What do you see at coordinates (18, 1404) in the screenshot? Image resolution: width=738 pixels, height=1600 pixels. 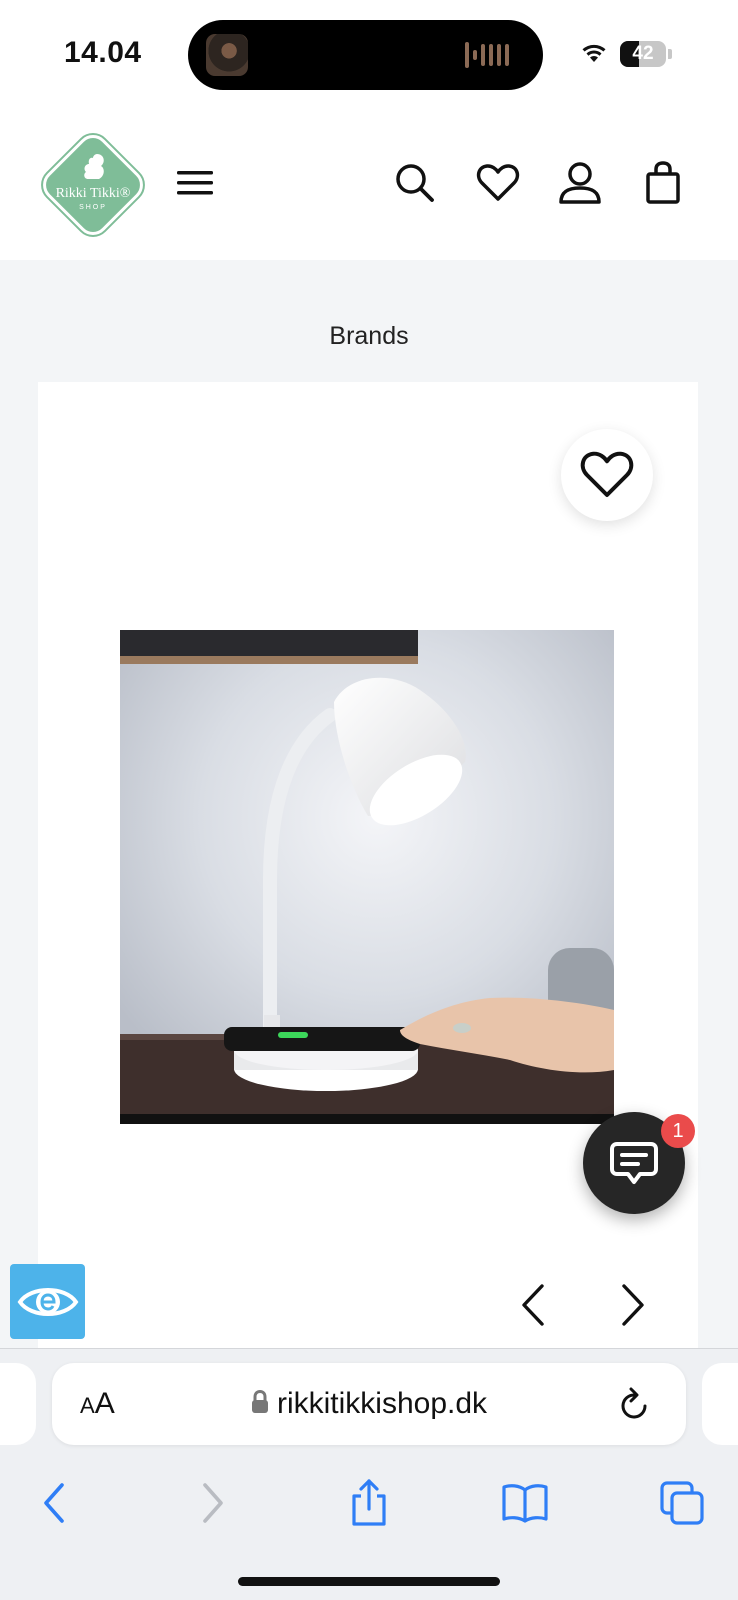 I see `previous-tab-preview` at bounding box center [18, 1404].